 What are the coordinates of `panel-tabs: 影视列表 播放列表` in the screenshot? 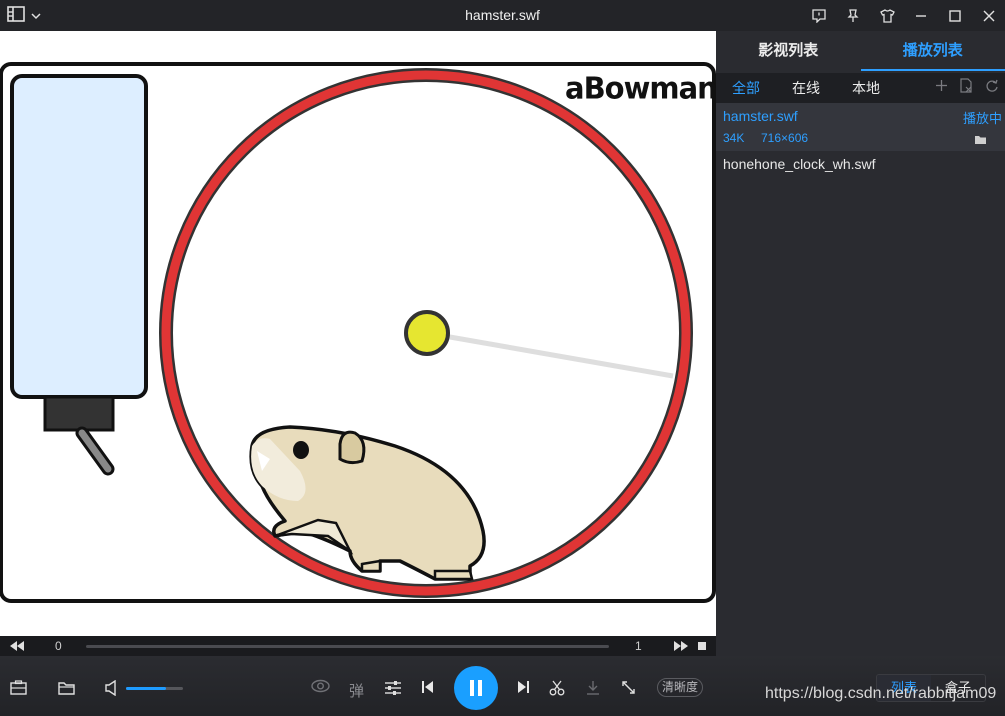 It's located at (860, 51).